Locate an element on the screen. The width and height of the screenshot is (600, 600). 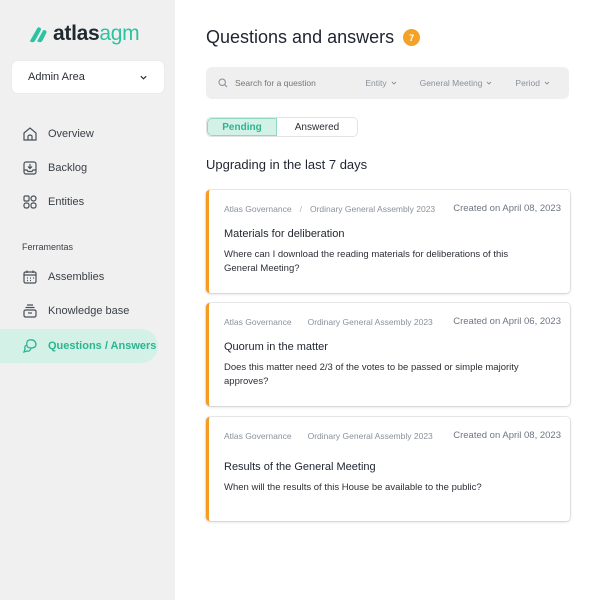
sidebar-item-label: Knowledge base is located at coordinates (89, 311).